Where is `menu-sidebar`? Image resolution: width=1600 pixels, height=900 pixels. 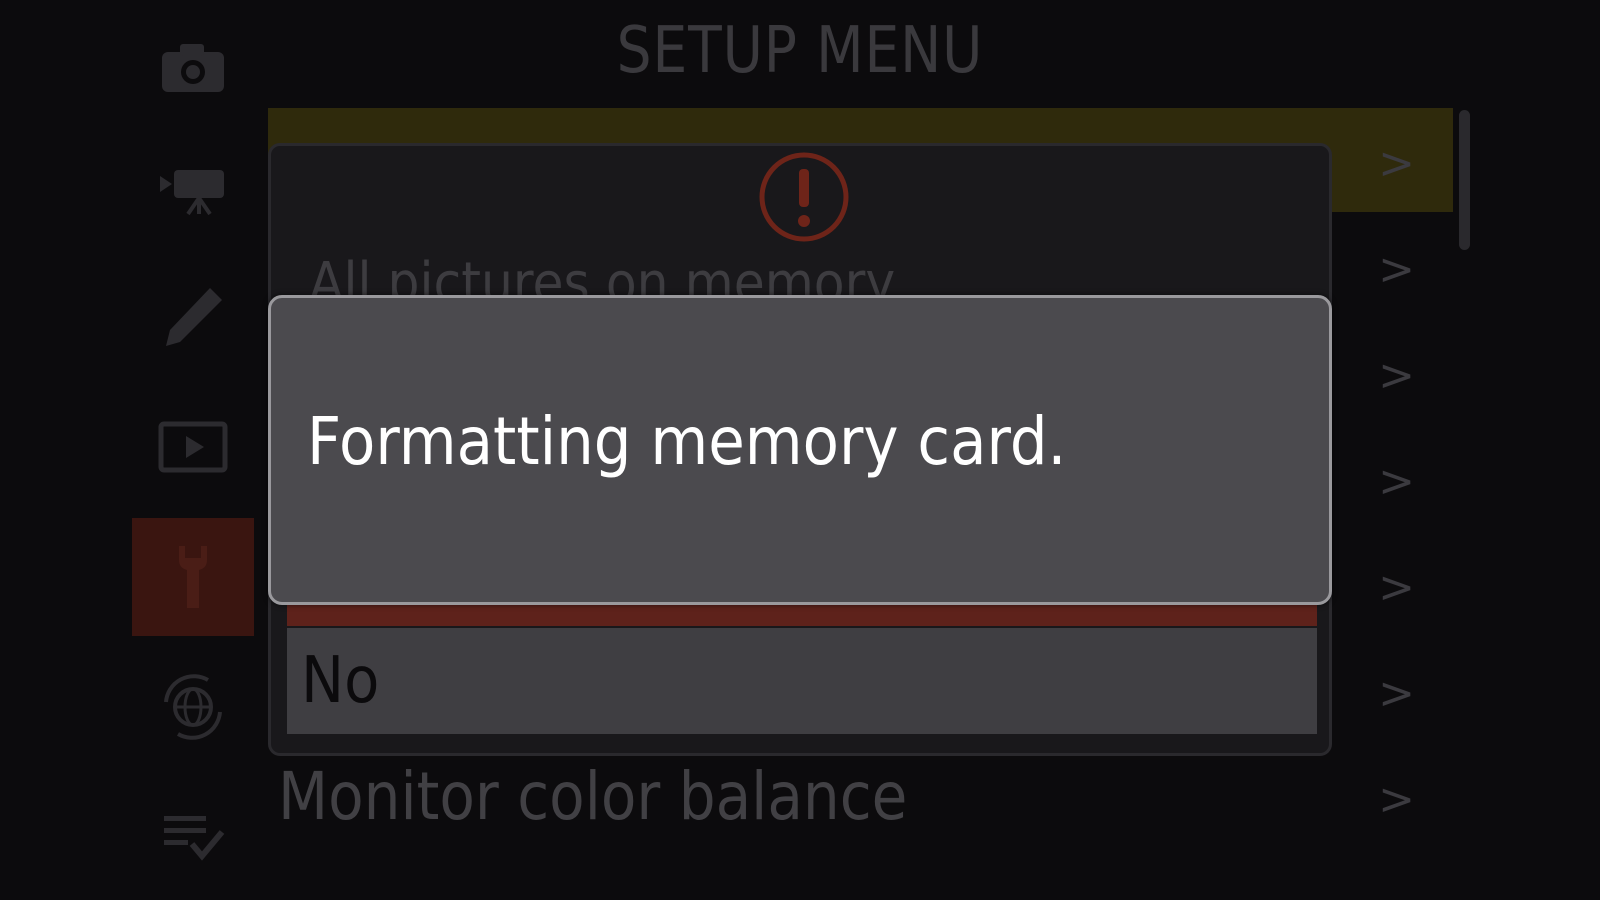
menu-sidebar is located at coordinates (193, 450).